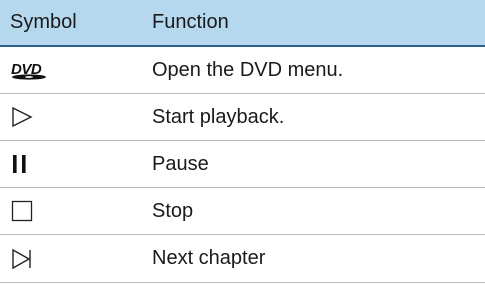 Image resolution: width=485 pixels, height=284 pixels. What do you see at coordinates (190, 22) in the screenshot?
I see `header-function: Function` at bounding box center [190, 22].